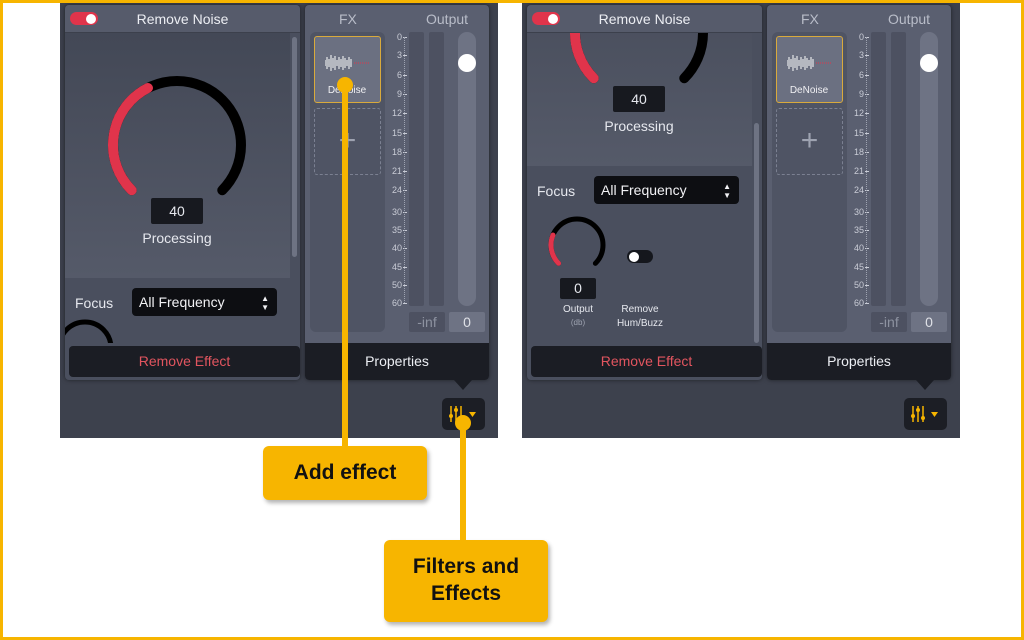 This screenshot has width=1024, height=640. What do you see at coordinates (182, 188) in the screenshot?
I see `effect-properties-scroll: 40 Processing Focus All Frequency ▲ ▼` at bounding box center [182, 188].